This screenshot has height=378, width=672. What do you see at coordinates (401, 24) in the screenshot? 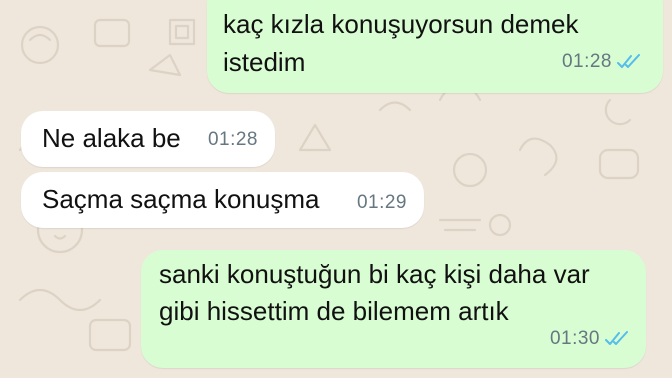
I see `message-text-line: kaç kızla konuşuyorsun demek` at bounding box center [401, 24].